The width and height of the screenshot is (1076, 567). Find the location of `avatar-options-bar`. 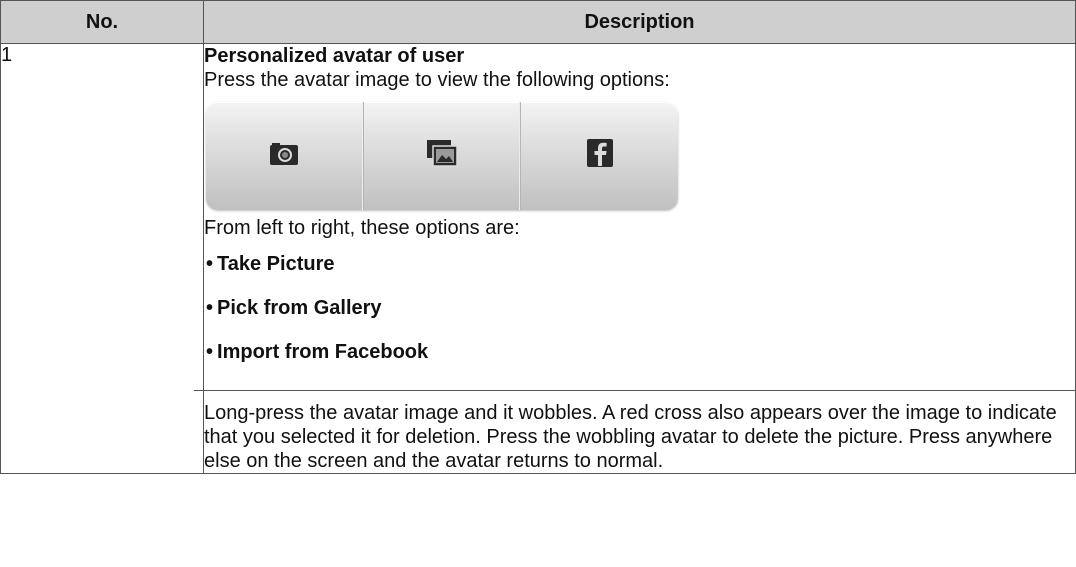

avatar-options-bar is located at coordinates (442, 156).